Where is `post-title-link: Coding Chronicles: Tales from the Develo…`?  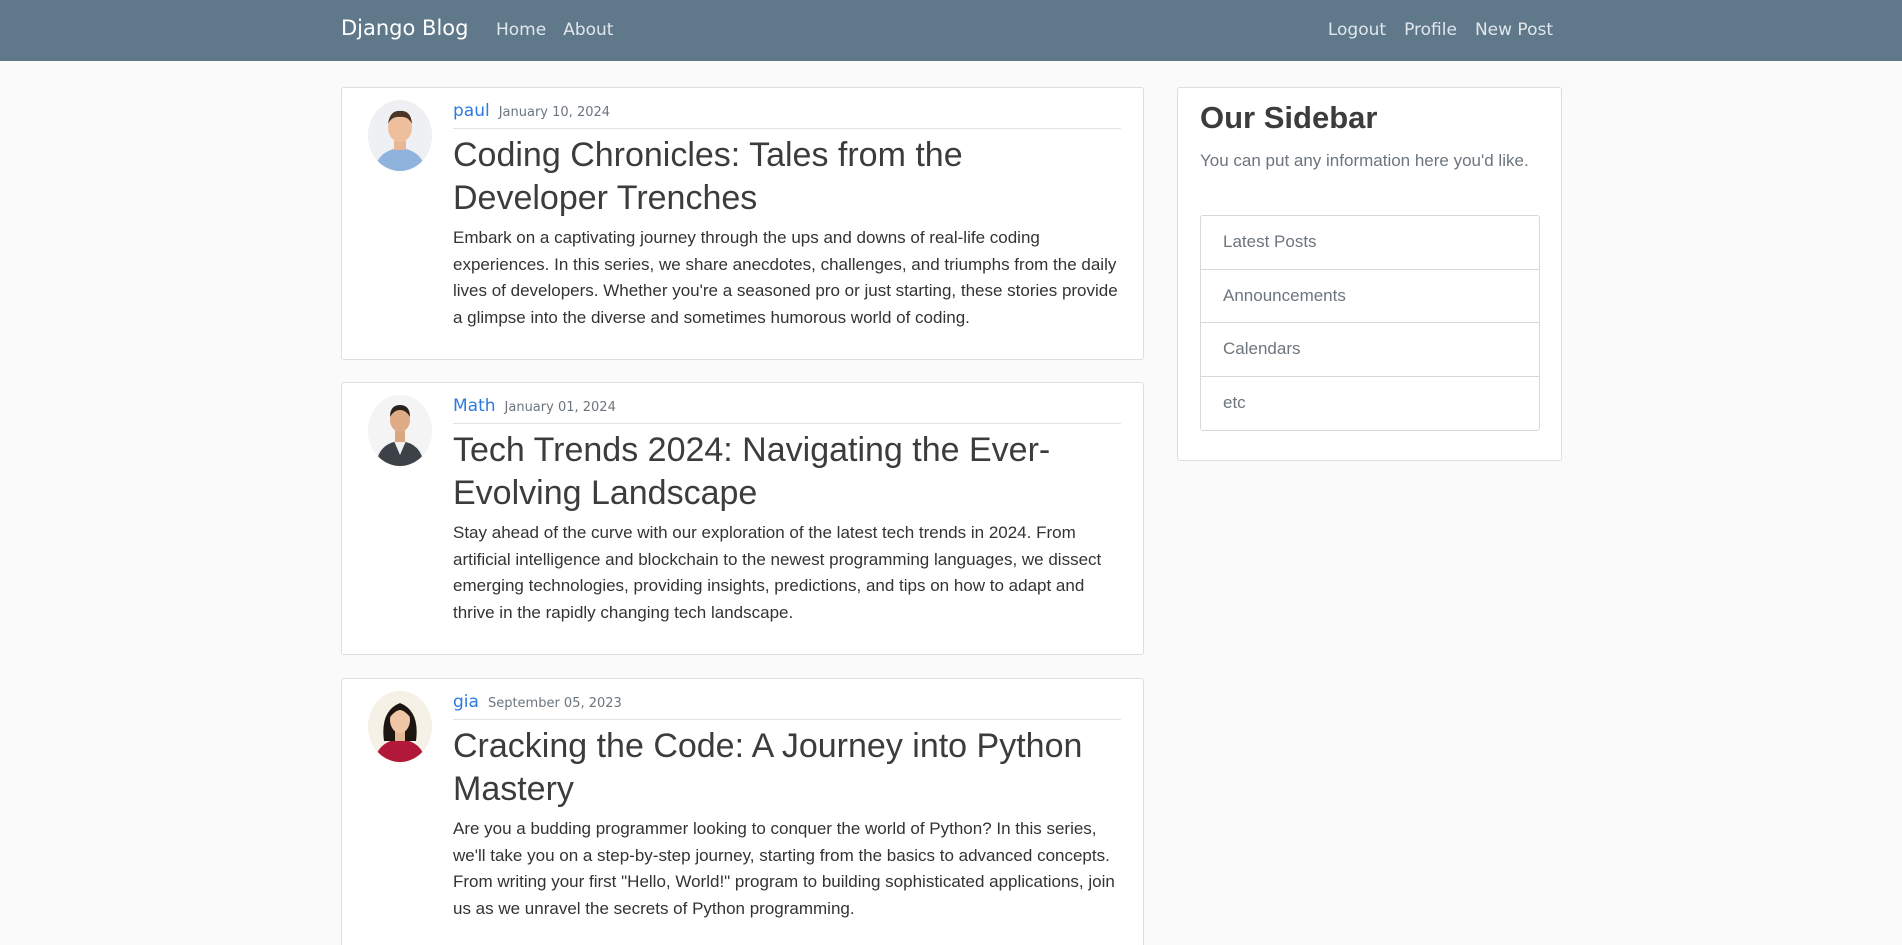
post-title-link: Coding Chronicles: Tales from the Develo… is located at coordinates (787, 177).